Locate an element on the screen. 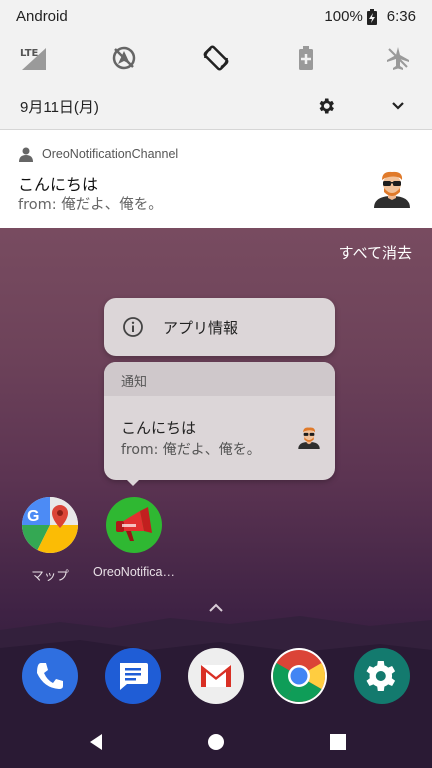 This screenshot has width=432, height=768. location-off-tile is located at coordinates (124, 58).